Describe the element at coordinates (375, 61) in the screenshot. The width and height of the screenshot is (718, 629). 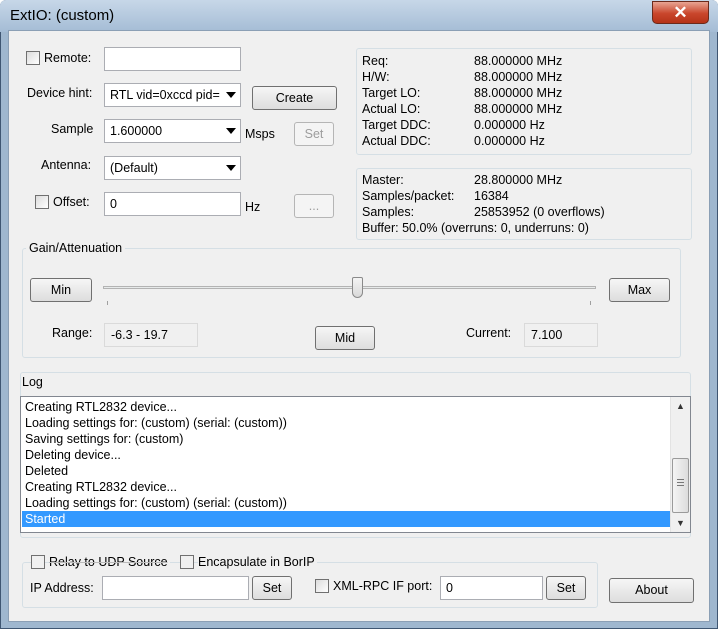
I see `frequency-info-key: Req:` at that location.